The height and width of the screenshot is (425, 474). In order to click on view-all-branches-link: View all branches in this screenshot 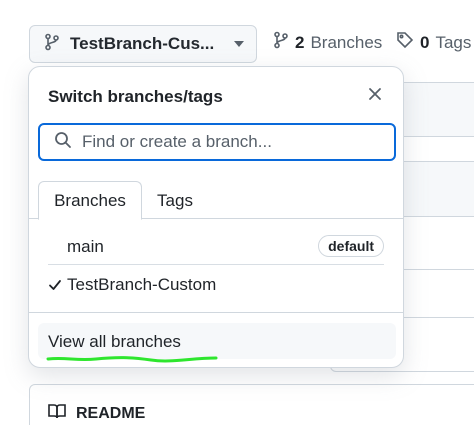, I will do `click(217, 343)`.